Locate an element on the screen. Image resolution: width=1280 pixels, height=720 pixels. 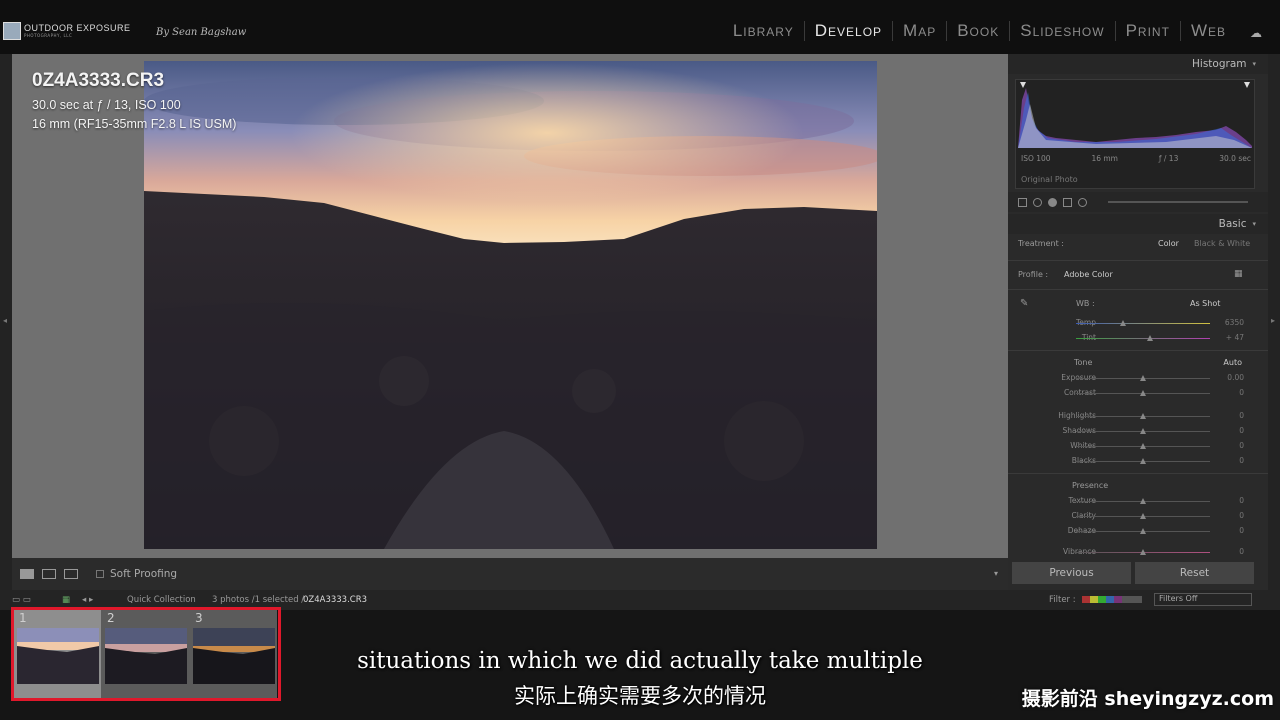
module-book: Book is located at coordinates (977, 31).